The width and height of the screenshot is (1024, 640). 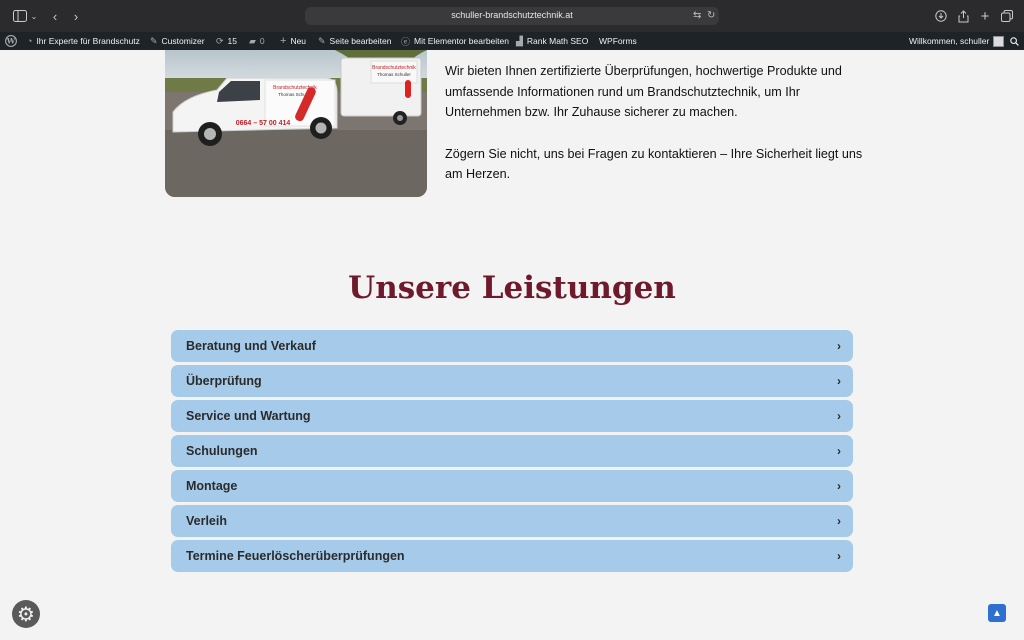 I want to click on comments-count: 0, so click(x=262, y=41).